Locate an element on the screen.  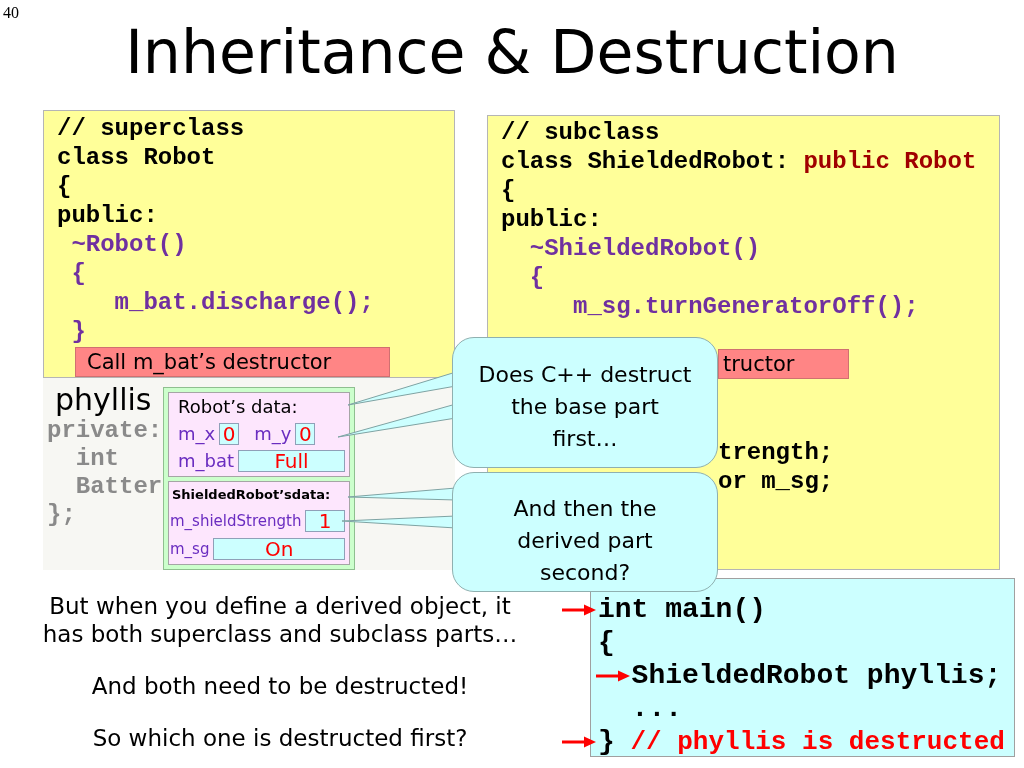
field-name: m_sg is located at coordinates (190, 548).